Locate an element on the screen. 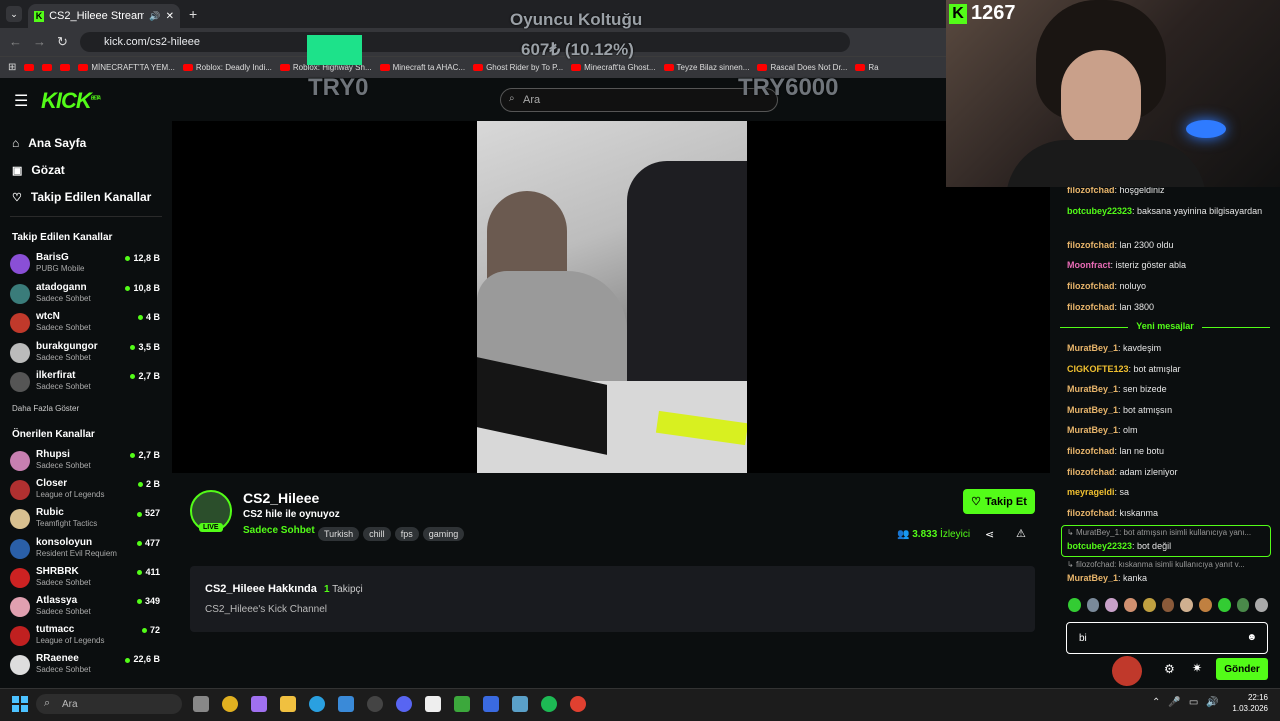  chat-message: meyrageldi: sa is located at coordinates (1167, 492).